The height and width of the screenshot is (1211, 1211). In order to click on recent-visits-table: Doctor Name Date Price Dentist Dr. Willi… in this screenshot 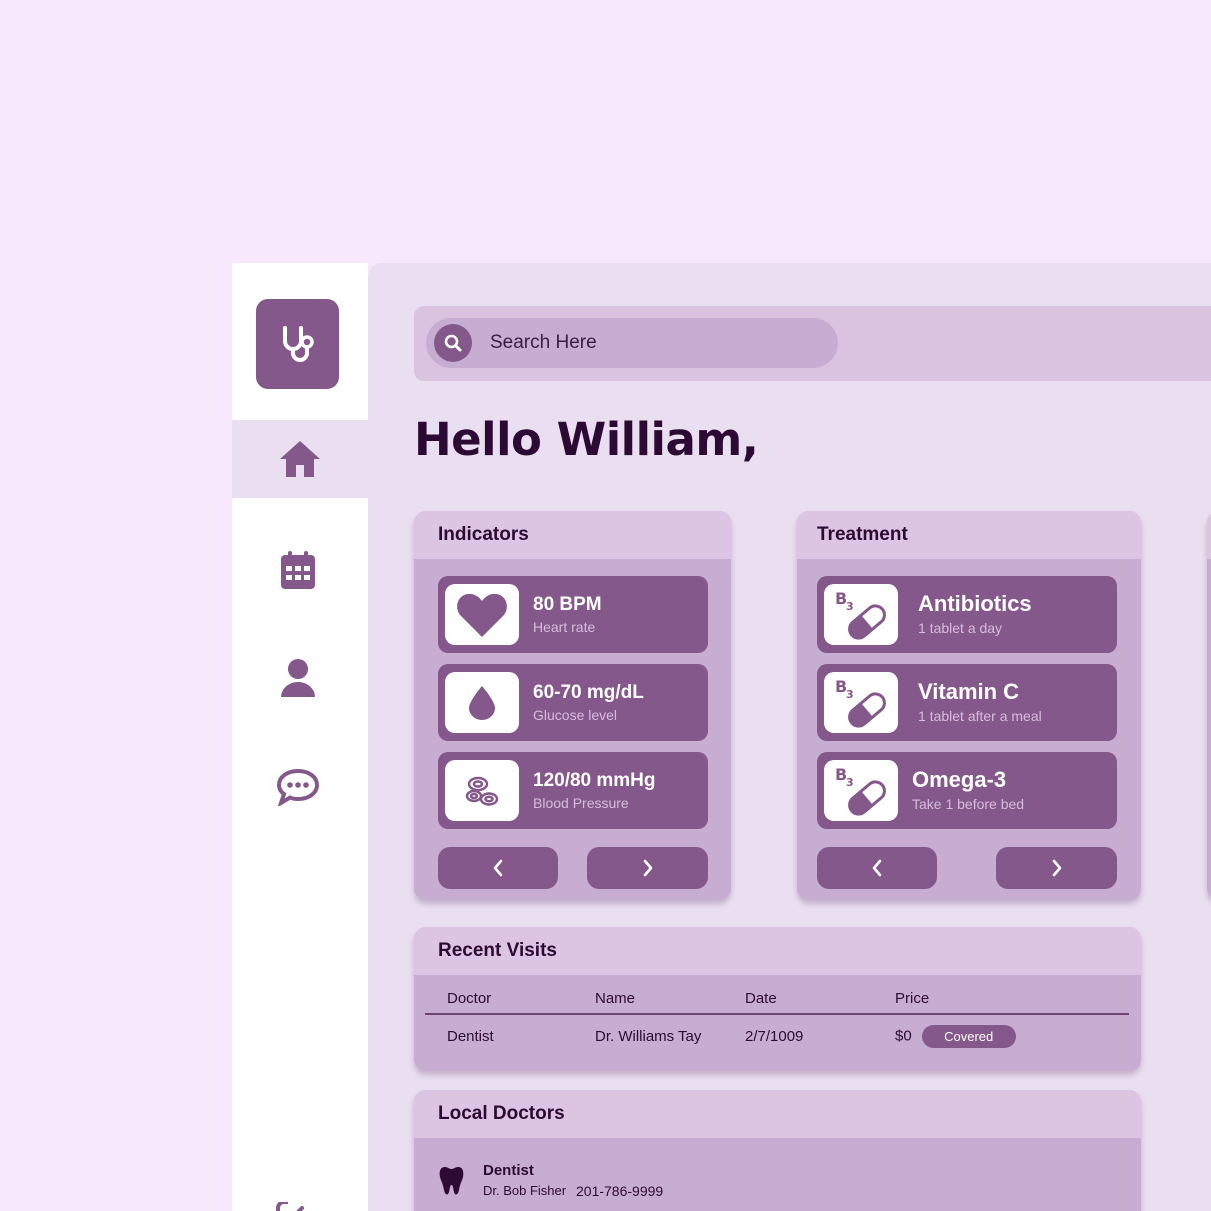, I will do `click(777, 1020)`.